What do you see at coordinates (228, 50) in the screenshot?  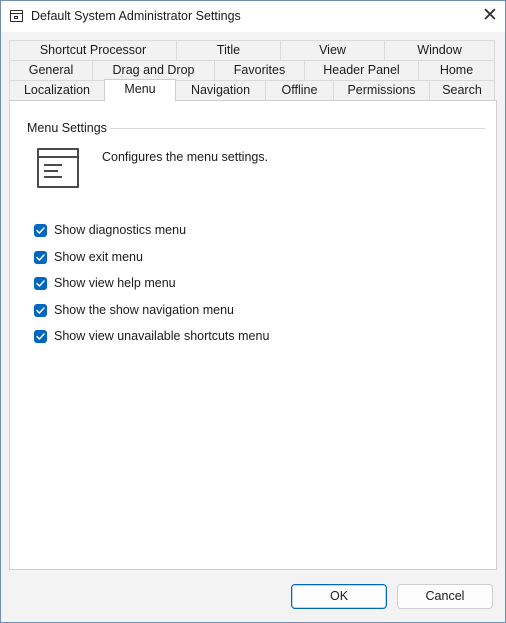 I see `tab-title: Title` at bounding box center [228, 50].